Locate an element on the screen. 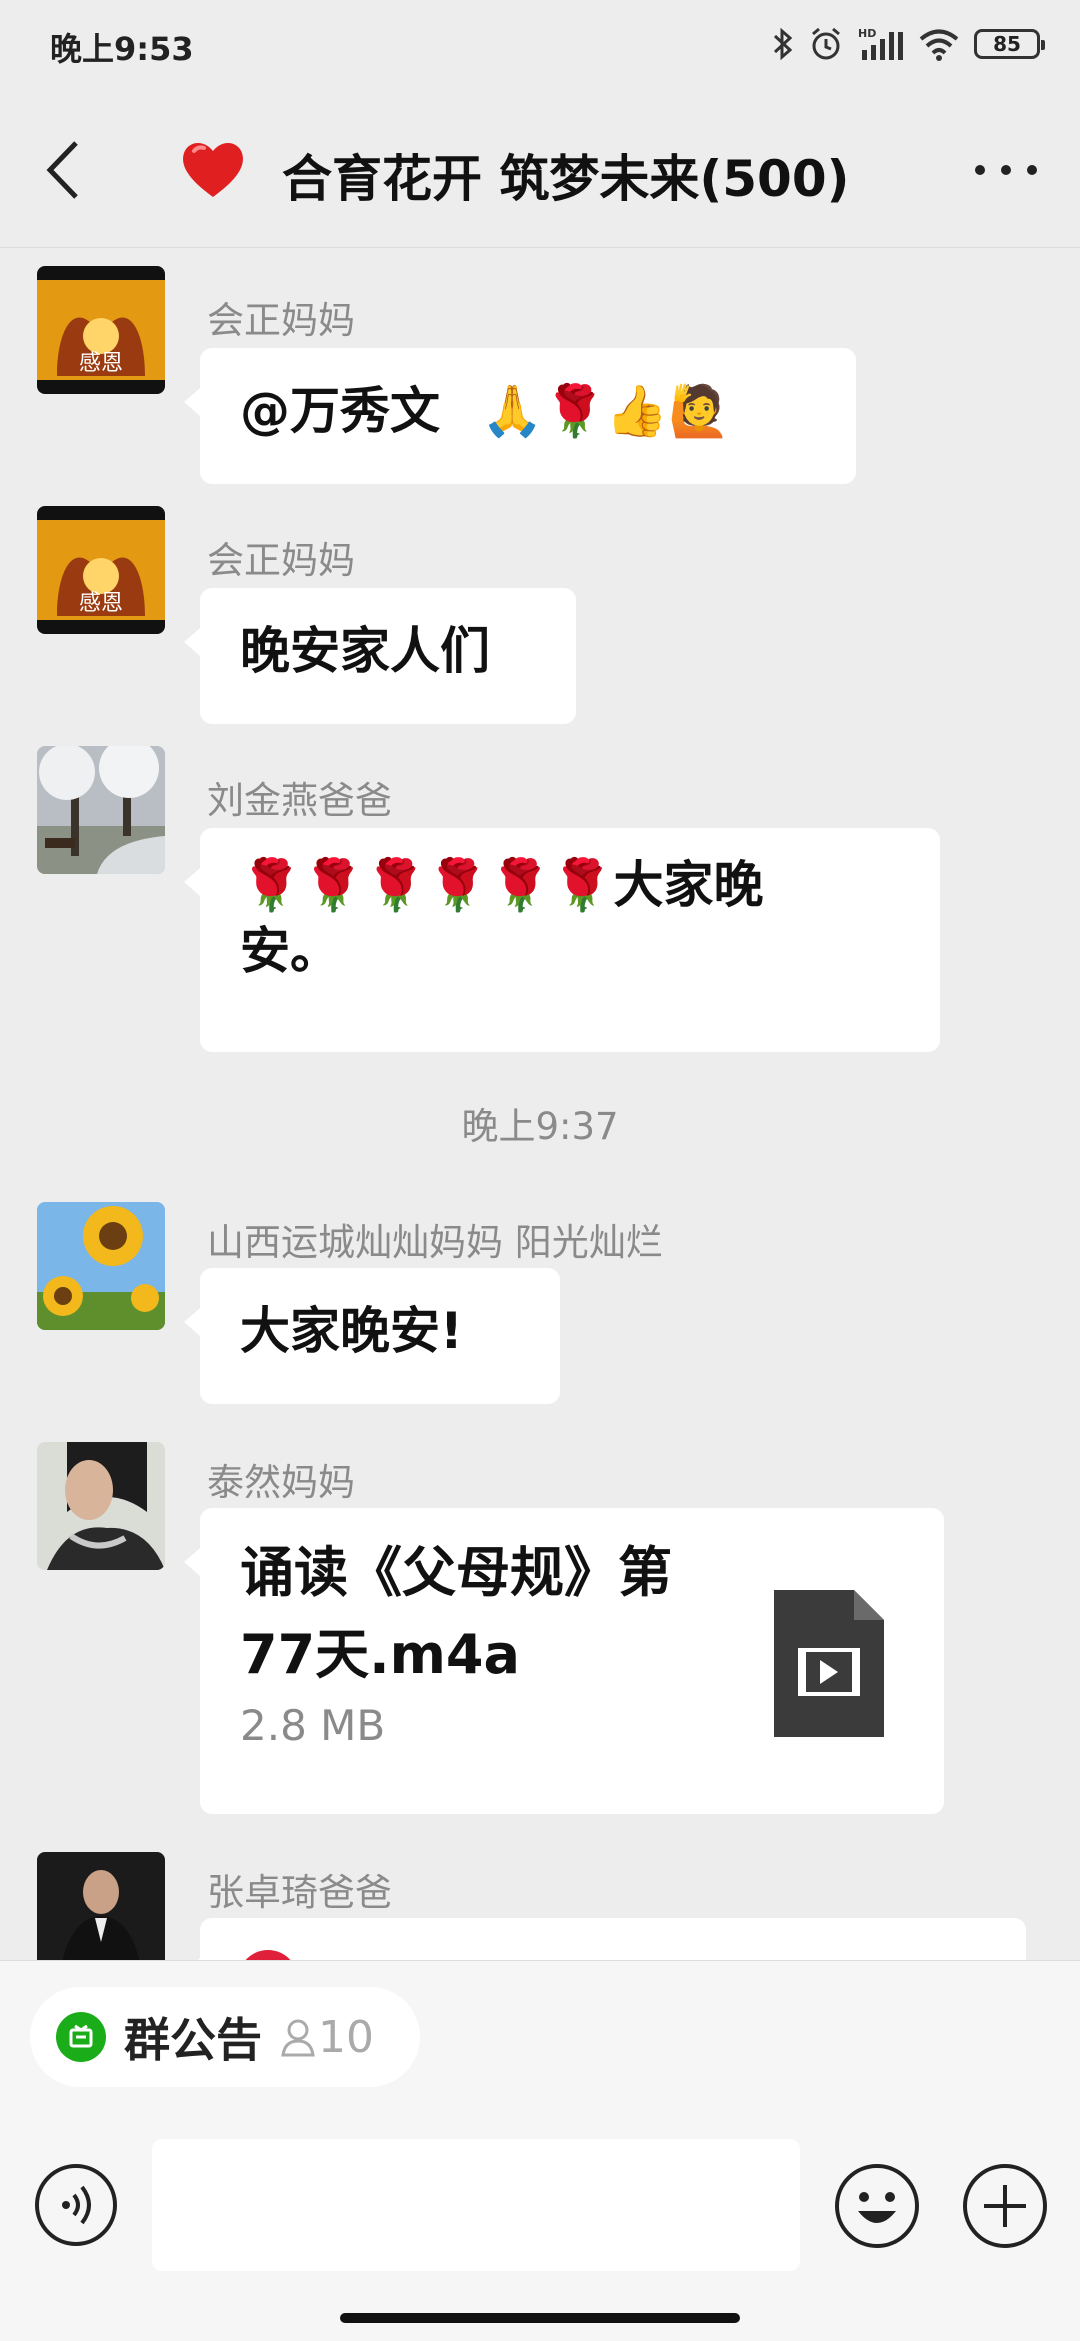 Image resolution: width=1080 pixels, height=2341 pixels. avatar-portrait-image is located at coordinates (101, 1506).